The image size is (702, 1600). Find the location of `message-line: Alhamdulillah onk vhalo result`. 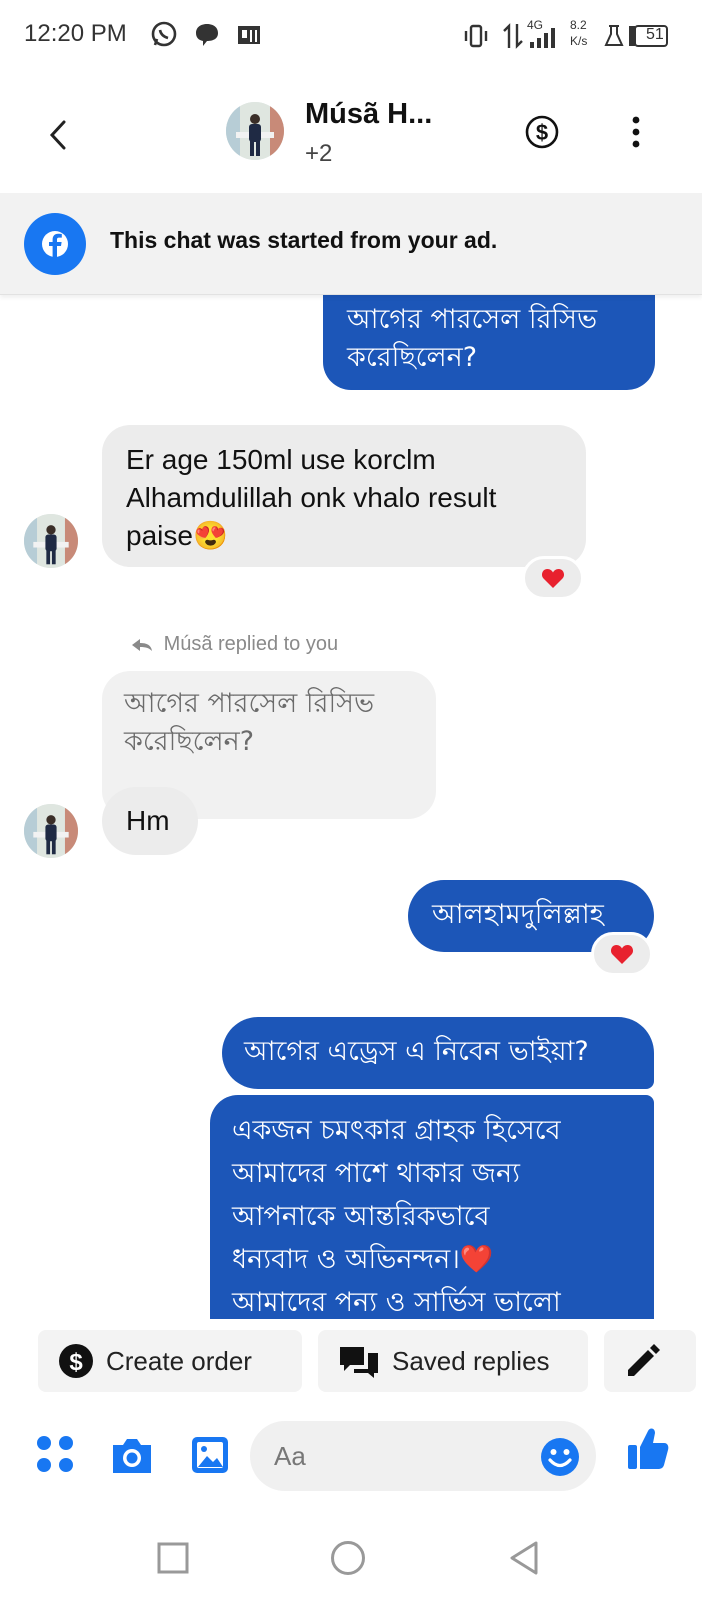

message-line: Alhamdulillah onk vhalo result is located at coordinates (311, 497).